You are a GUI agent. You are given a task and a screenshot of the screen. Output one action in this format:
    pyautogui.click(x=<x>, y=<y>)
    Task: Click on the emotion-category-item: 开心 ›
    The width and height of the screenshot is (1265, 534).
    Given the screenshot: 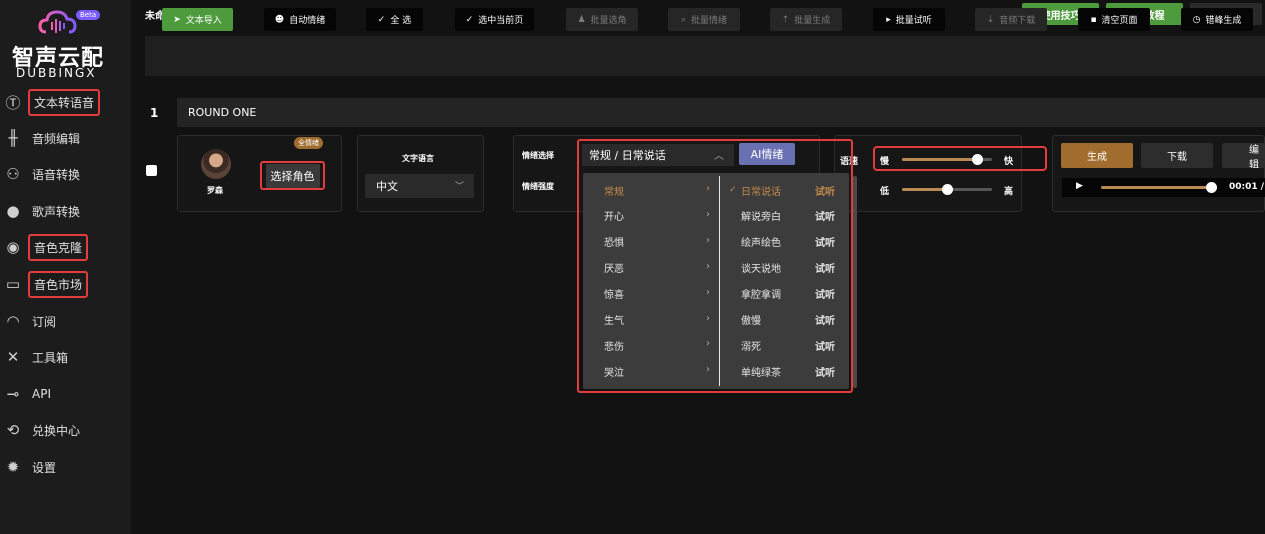 What is the action you would take?
    pyautogui.click(x=651, y=216)
    